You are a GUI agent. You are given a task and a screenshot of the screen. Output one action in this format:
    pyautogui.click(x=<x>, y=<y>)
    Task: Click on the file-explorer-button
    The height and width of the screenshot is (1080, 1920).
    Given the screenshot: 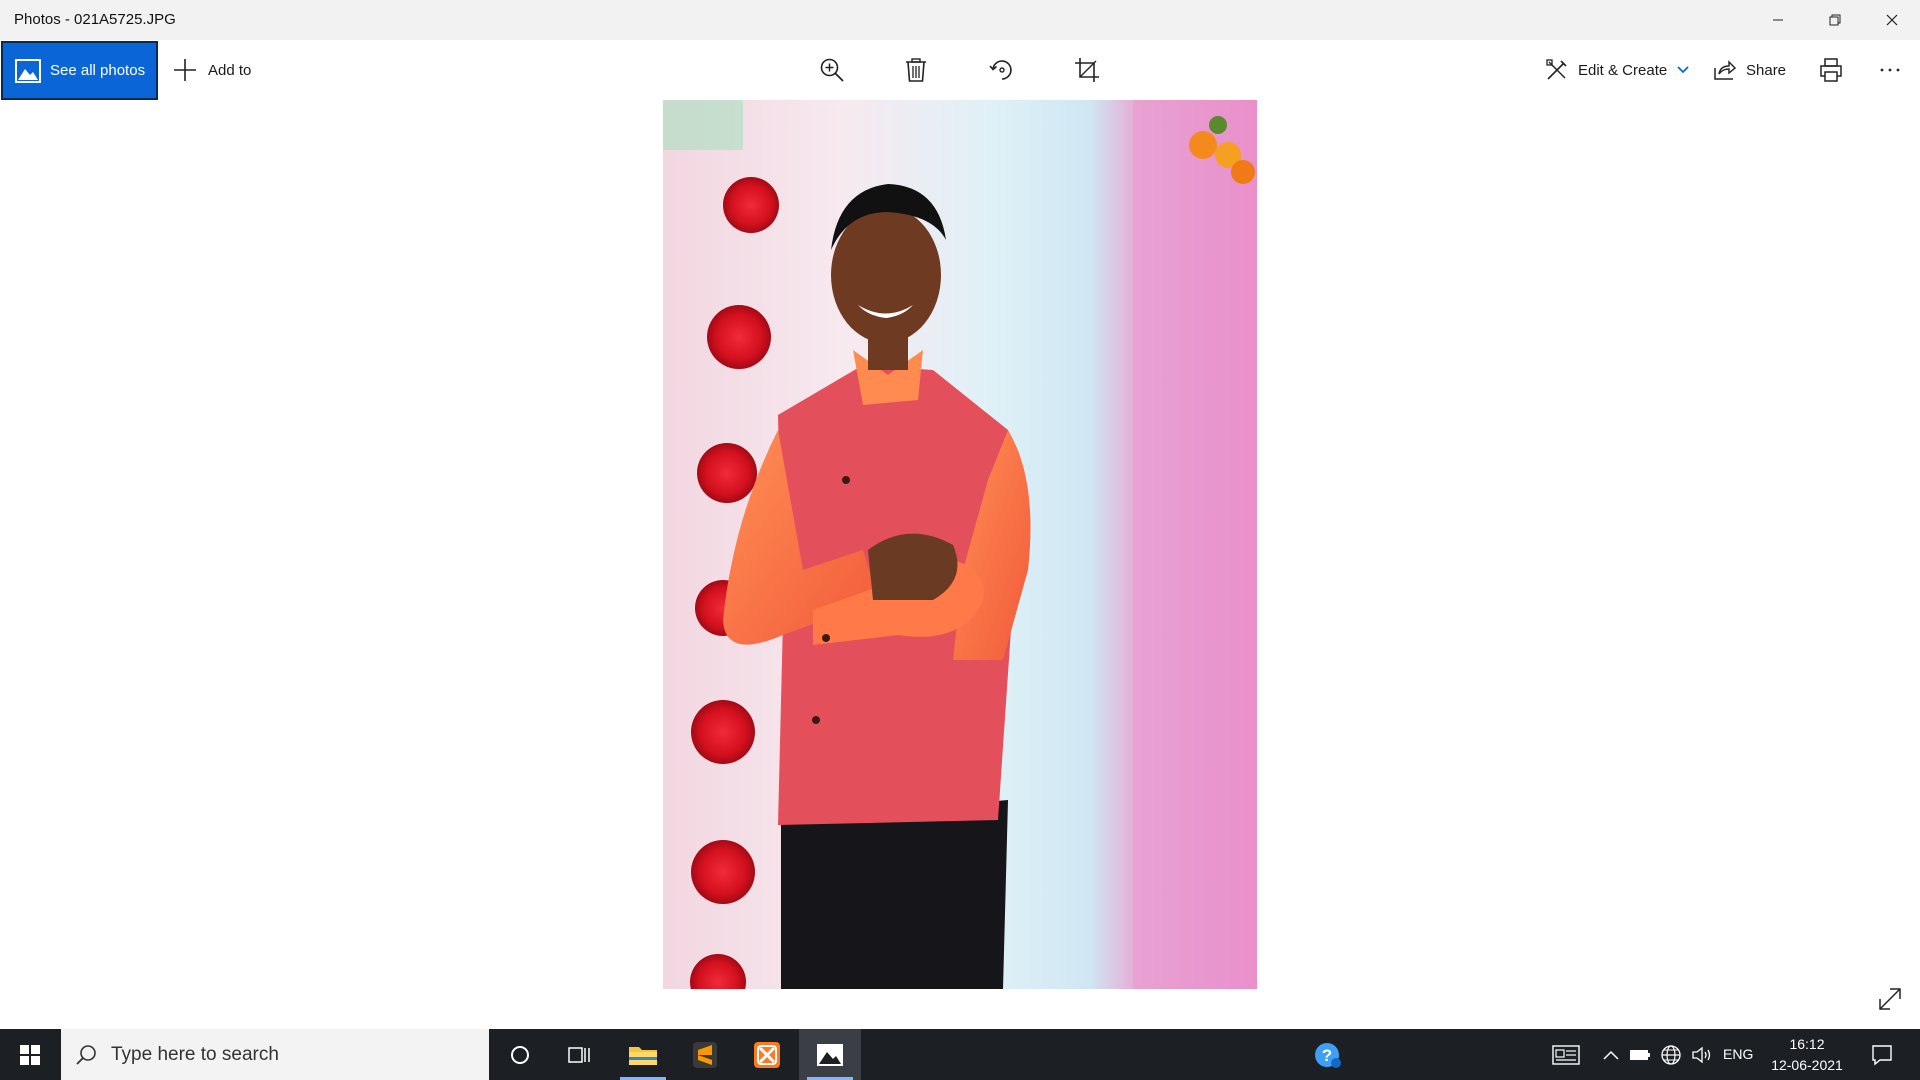 What is the action you would take?
    pyautogui.click(x=643, y=1054)
    